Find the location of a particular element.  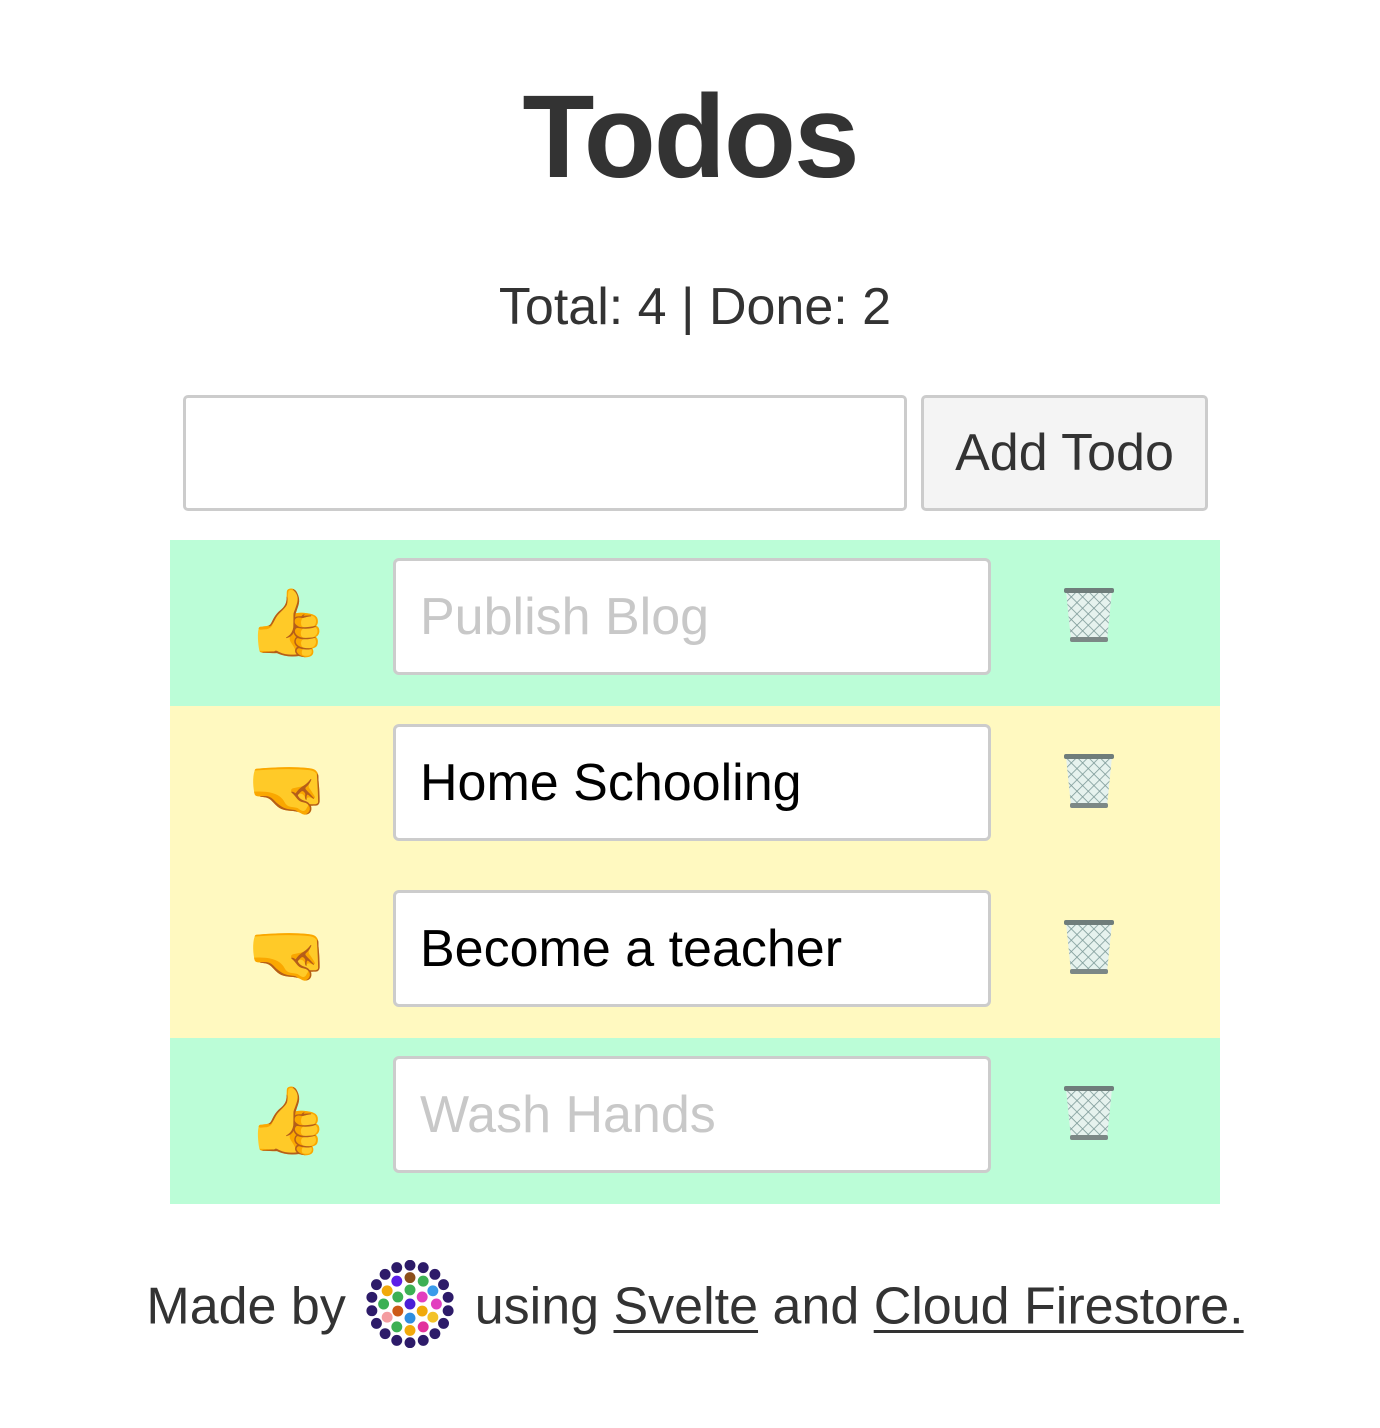

new-todo-input is located at coordinates (545, 453).